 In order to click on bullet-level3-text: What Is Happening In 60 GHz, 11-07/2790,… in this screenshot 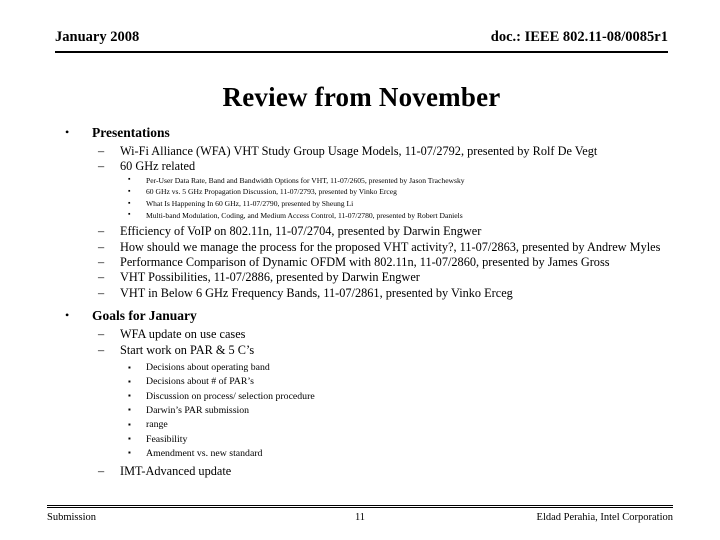, I will do `click(250, 203)`.